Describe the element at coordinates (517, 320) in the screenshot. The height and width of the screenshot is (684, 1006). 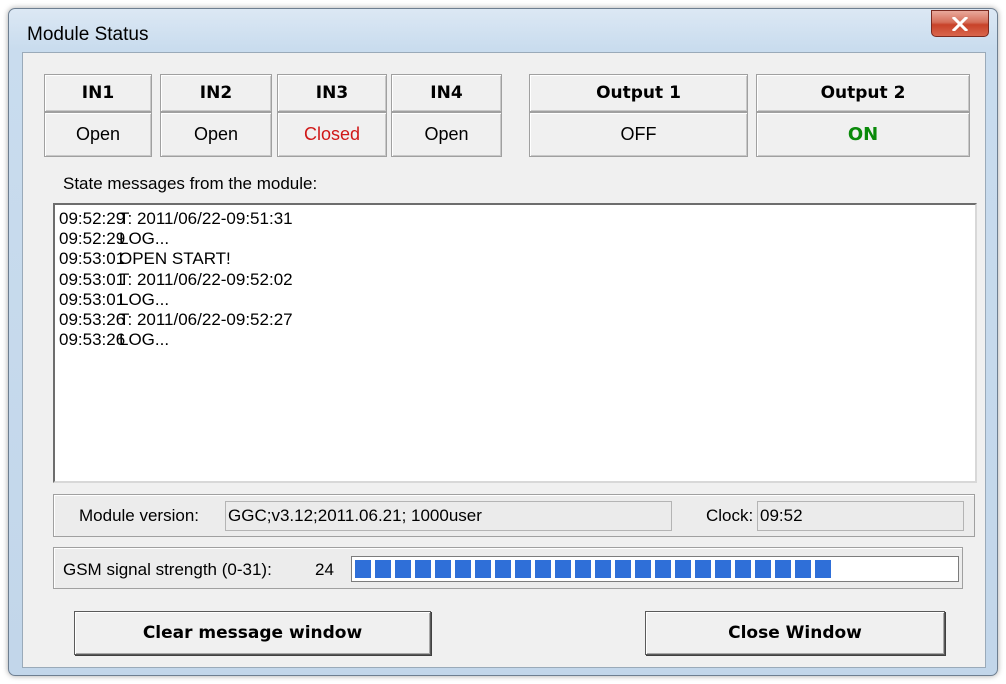
I see `log-line: 09:53:26T: 2011/06/22-09:52:27` at that location.